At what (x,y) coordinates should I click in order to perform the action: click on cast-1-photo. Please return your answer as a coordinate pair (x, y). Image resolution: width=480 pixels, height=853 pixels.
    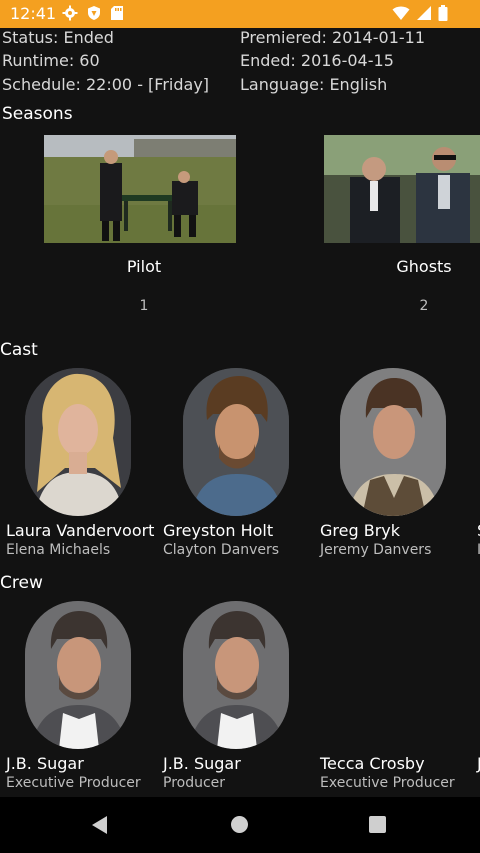
    Looking at the image, I should click on (78, 442).